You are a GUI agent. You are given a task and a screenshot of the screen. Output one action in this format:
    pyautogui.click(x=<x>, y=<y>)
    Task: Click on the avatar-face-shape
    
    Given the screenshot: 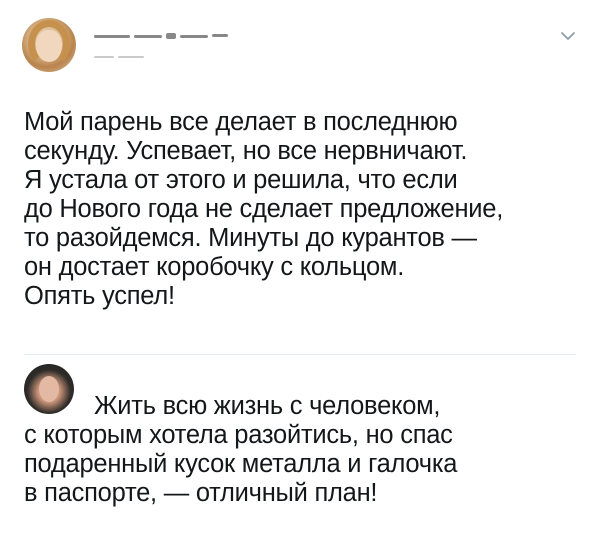 What is the action you would take?
    pyautogui.click(x=49, y=46)
    